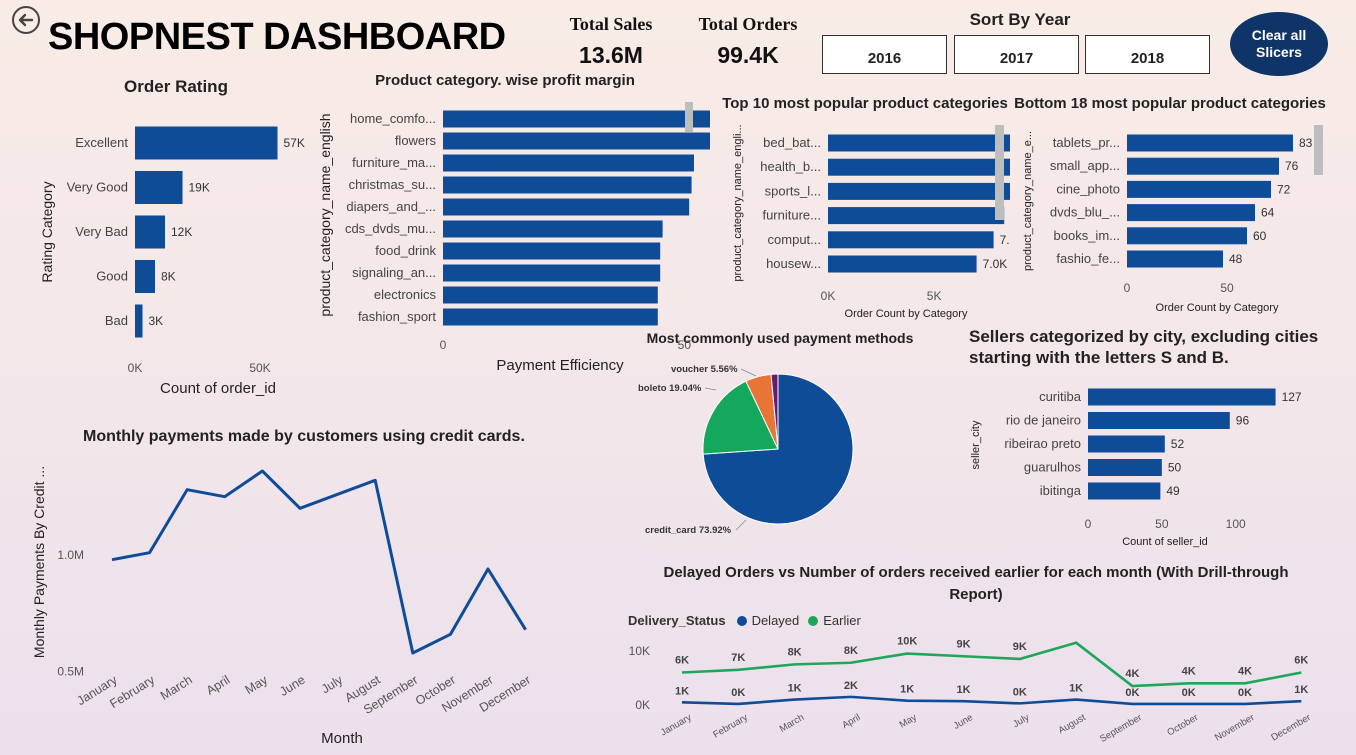  I want to click on value-label-1: 96, so click(1243, 421).